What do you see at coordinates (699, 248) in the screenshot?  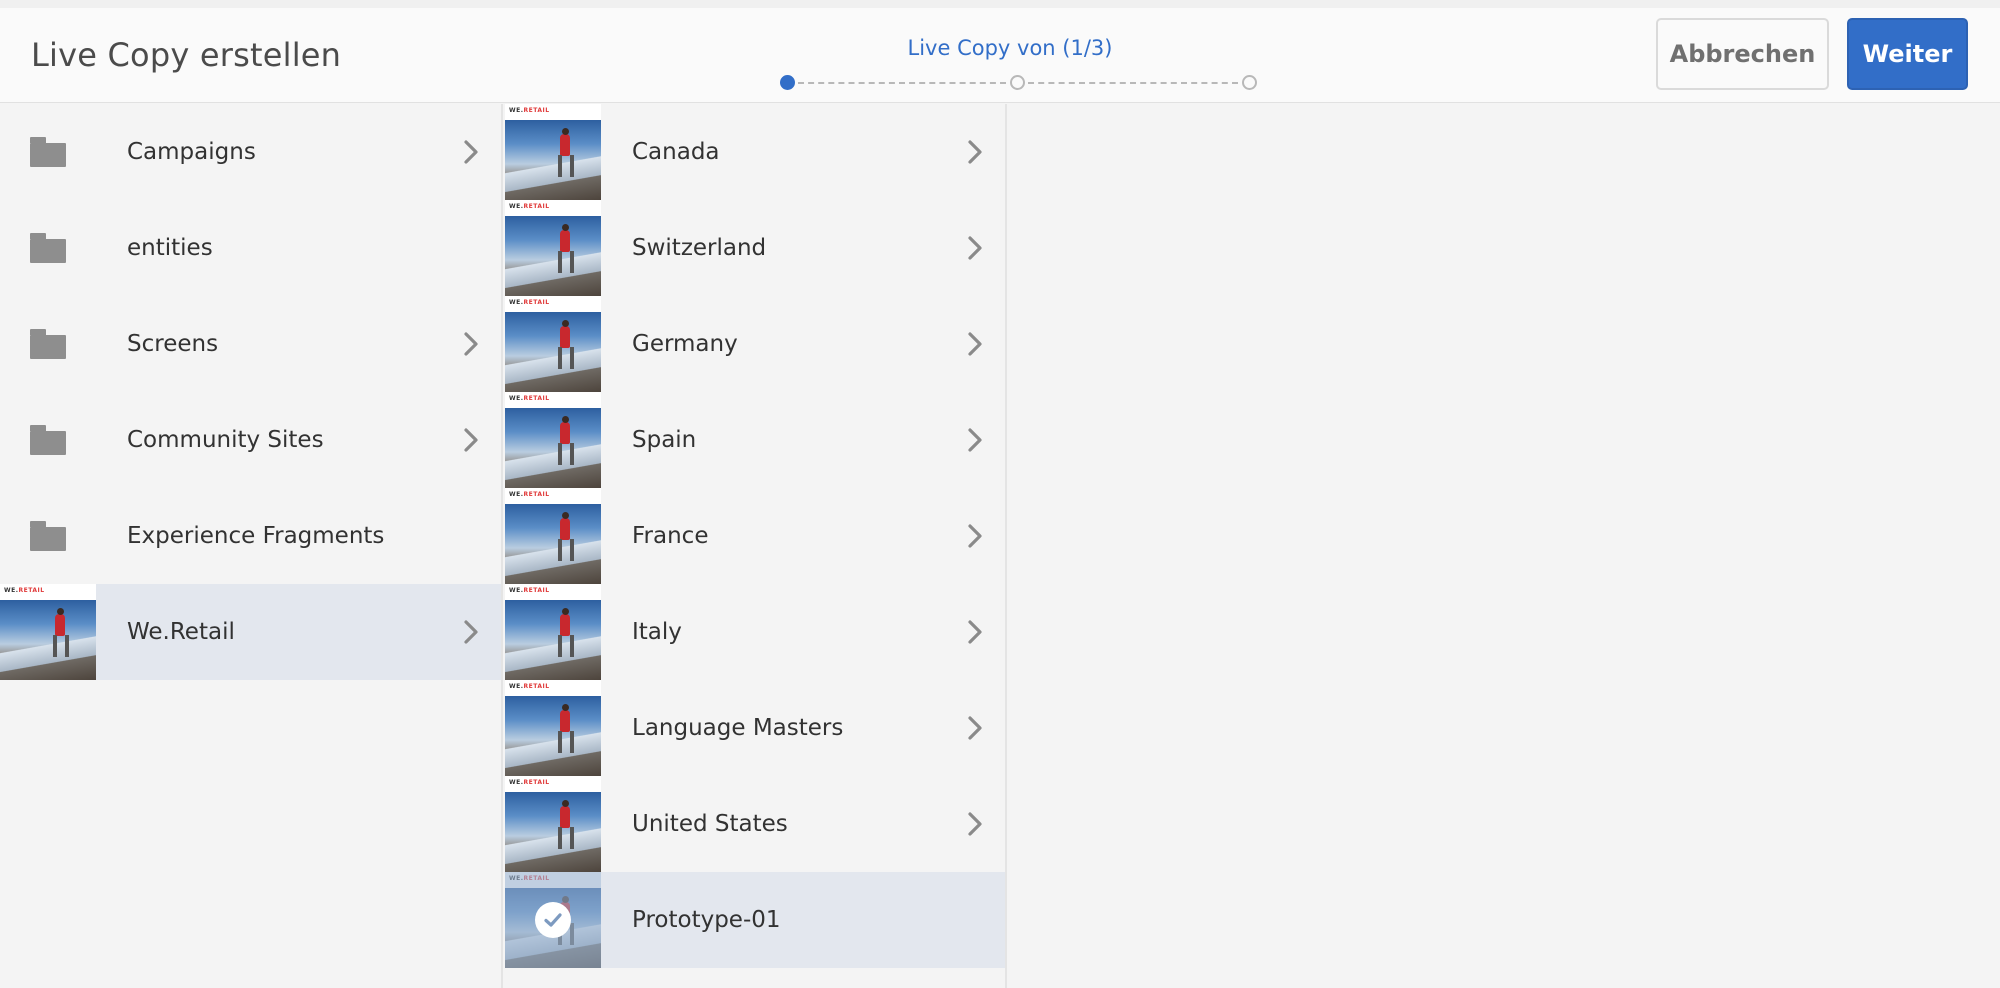 I see `column-item-label: Switzerland` at bounding box center [699, 248].